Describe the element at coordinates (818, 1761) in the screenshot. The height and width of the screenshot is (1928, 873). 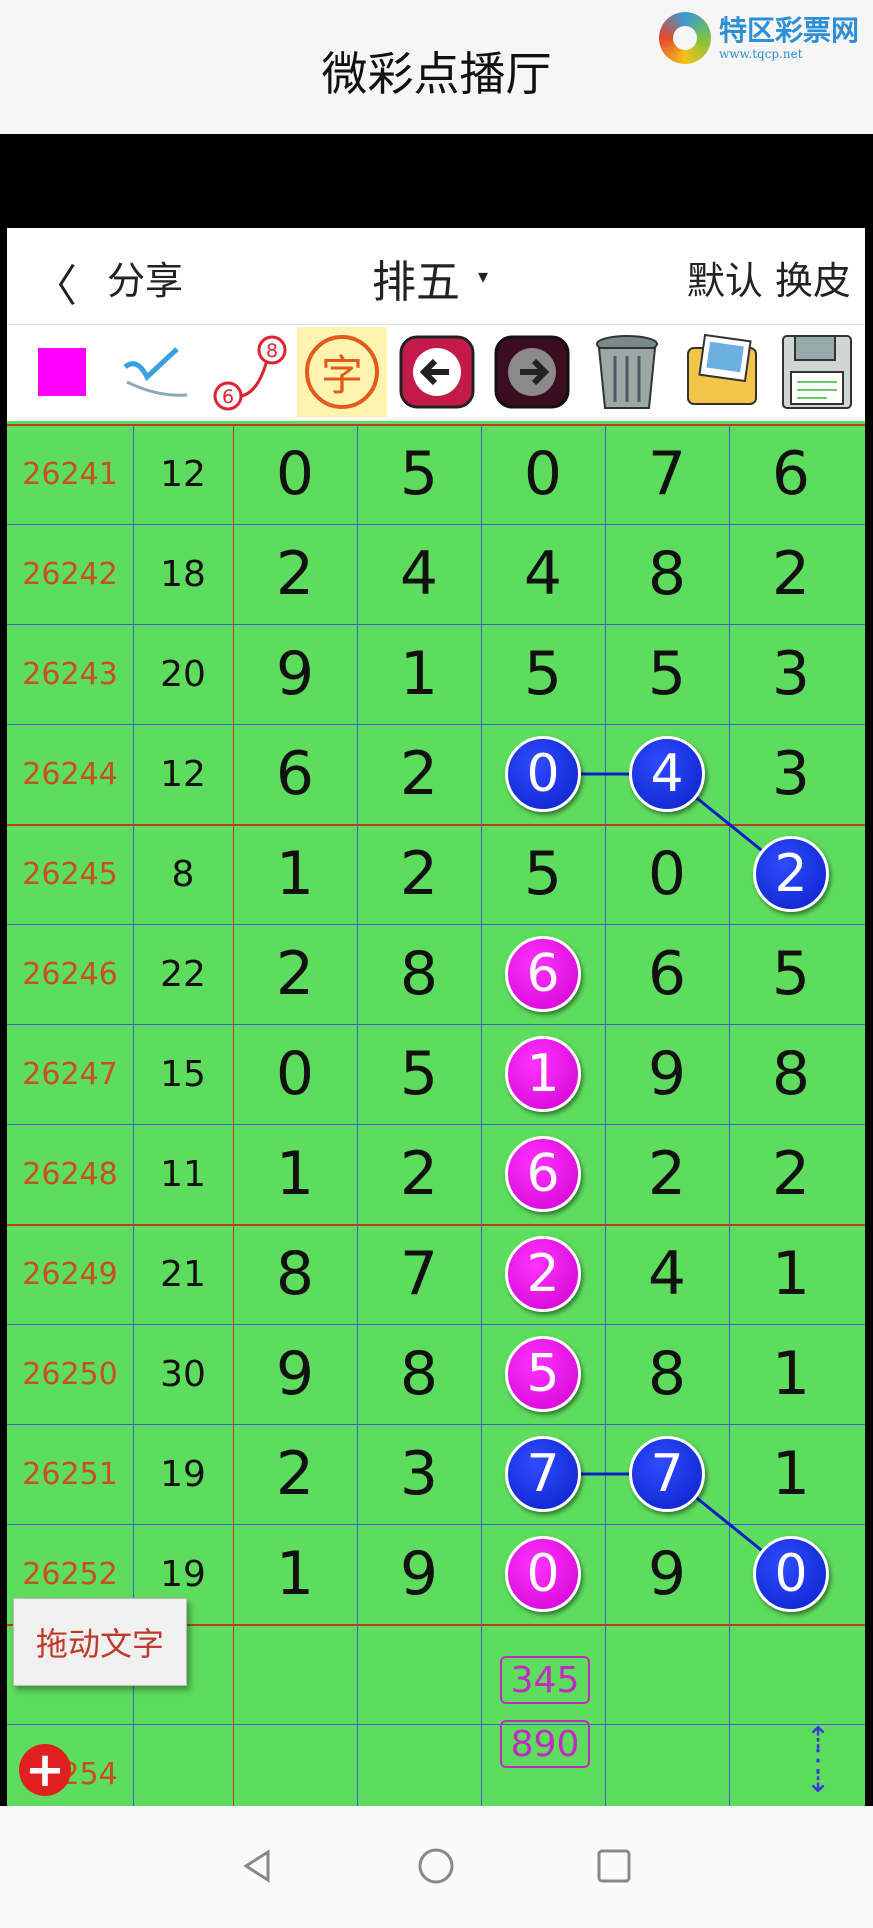
I see `expand-vertical-icon: ⇡ ⋮ ⇣` at that location.